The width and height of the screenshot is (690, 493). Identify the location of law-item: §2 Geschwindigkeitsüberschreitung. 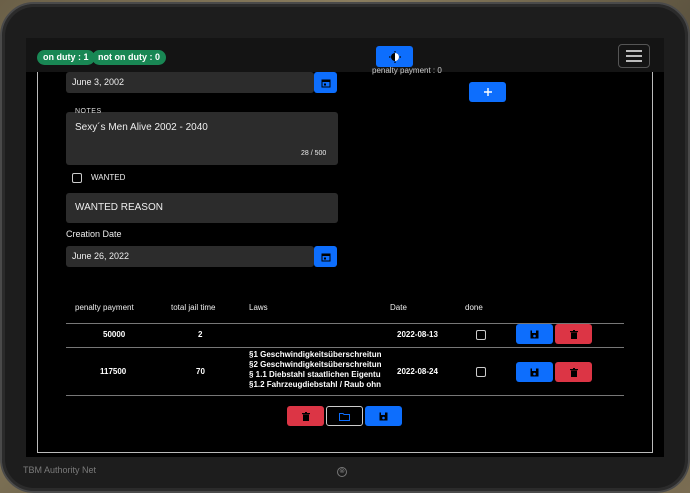
(315, 364).